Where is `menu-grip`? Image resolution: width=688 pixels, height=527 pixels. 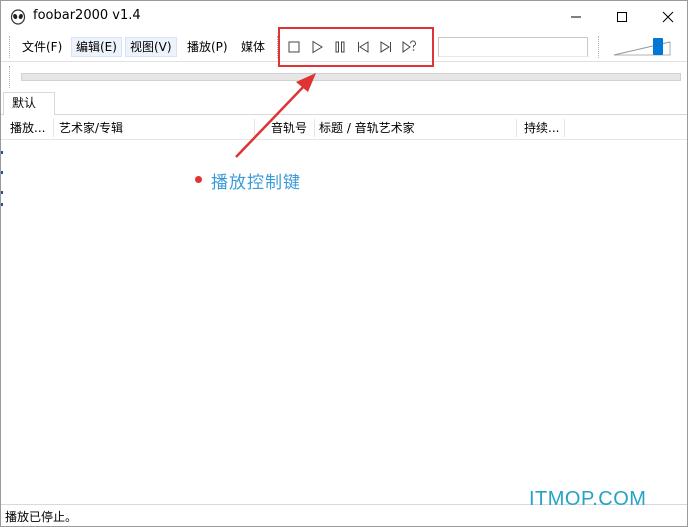
menu-grip is located at coordinates (10, 47).